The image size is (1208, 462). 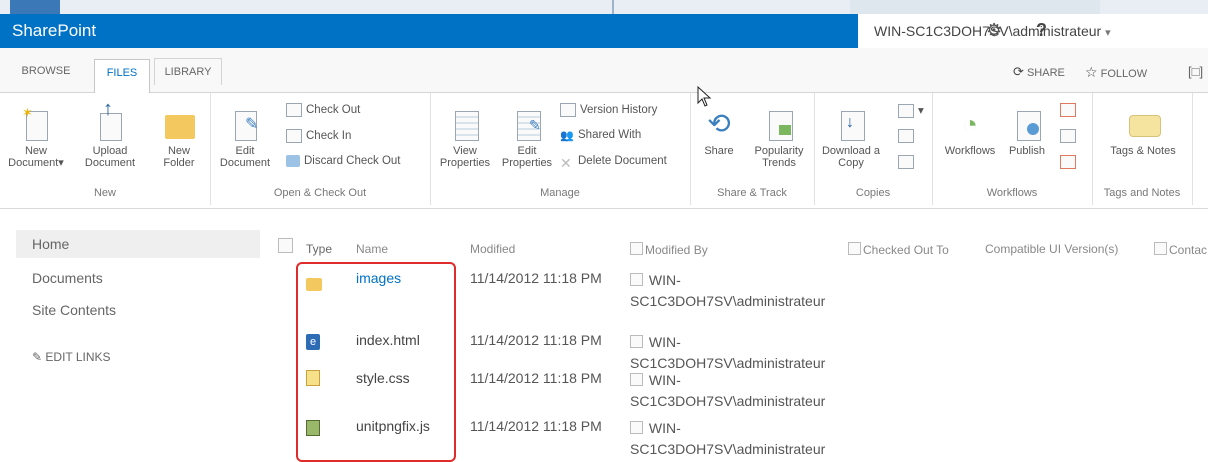 What do you see at coordinates (122, 76) in the screenshot?
I see `tab-files: FILES` at bounding box center [122, 76].